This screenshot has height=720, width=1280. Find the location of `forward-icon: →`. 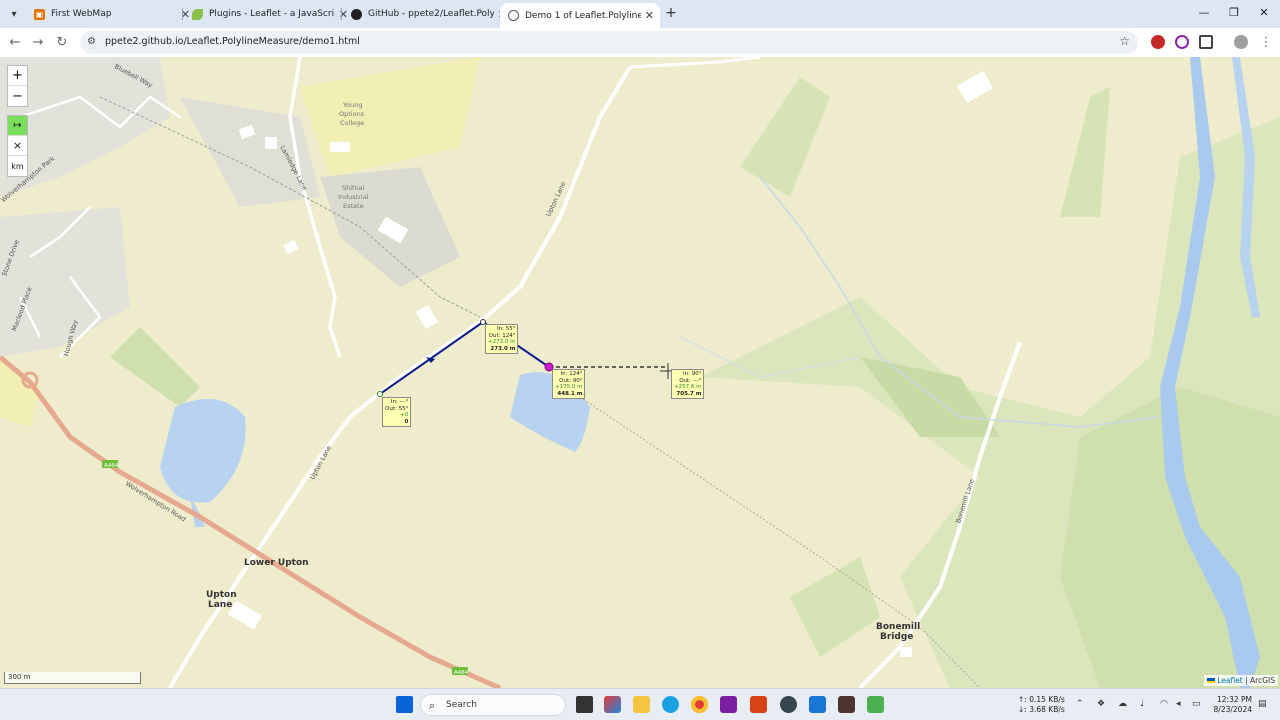

forward-icon: → is located at coordinates (38, 43).